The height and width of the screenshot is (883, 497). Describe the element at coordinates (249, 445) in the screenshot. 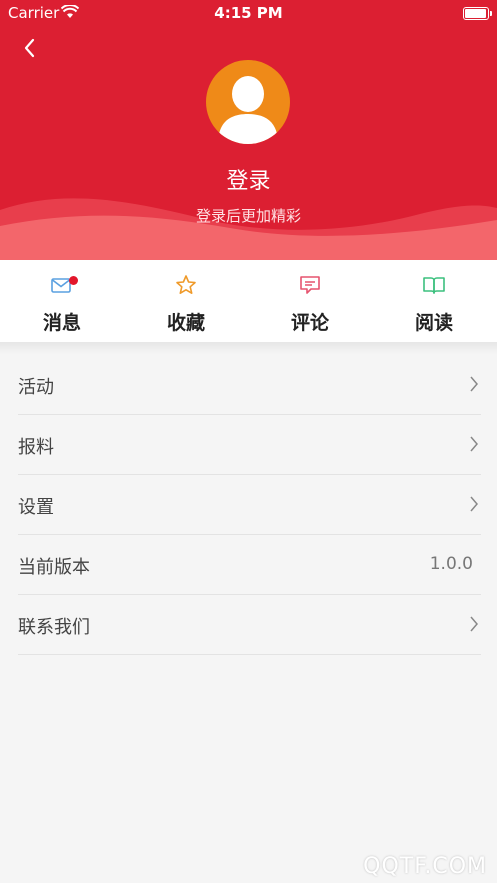

I see `menu-item-report: 报料` at that location.